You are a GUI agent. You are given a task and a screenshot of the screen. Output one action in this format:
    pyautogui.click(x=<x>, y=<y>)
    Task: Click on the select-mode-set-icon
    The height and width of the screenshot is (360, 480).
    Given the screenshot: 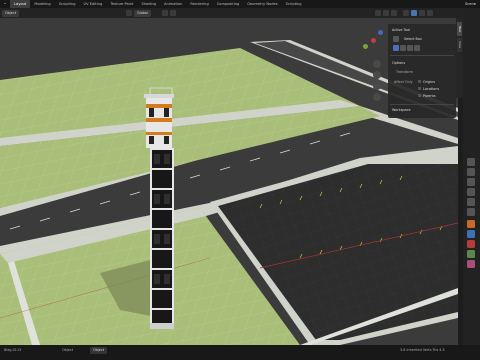 What is the action you would take?
    pyautogui.click(x=396, y=48)
    